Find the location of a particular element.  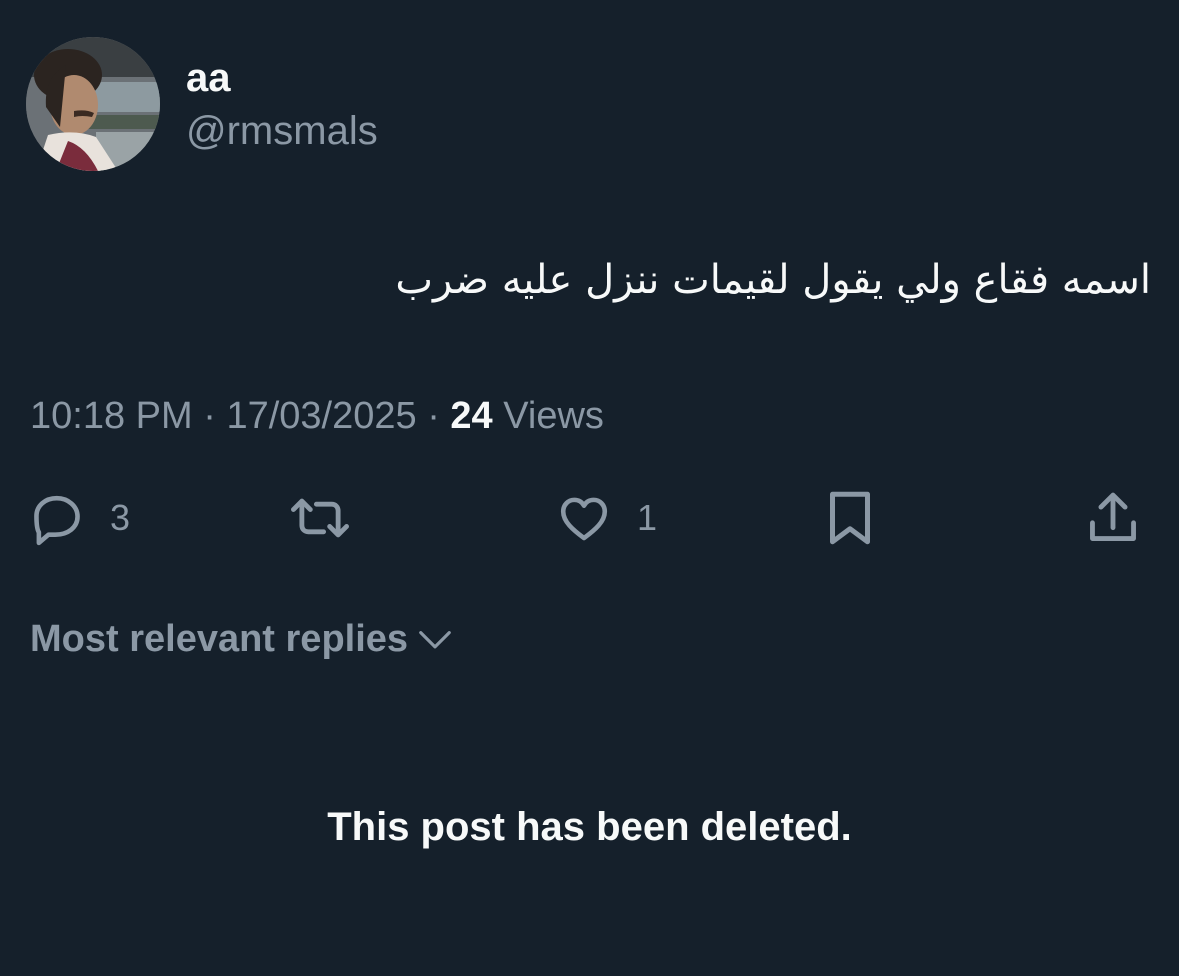

avatar is located at coordinates (93, 104).